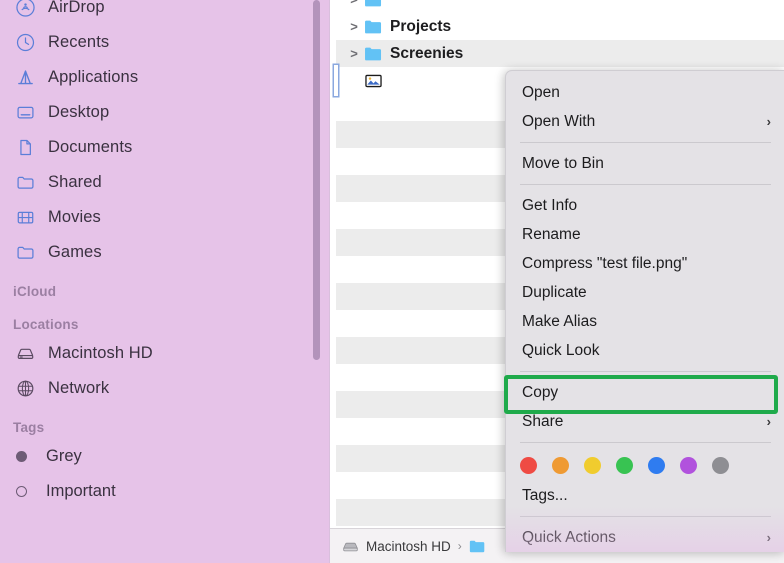 This screenshot has width=784, height=563. What do you see at coordinates (624, 465) in the screenshot?
I see `tag-swatch-green` at bounding box center [624, 465].